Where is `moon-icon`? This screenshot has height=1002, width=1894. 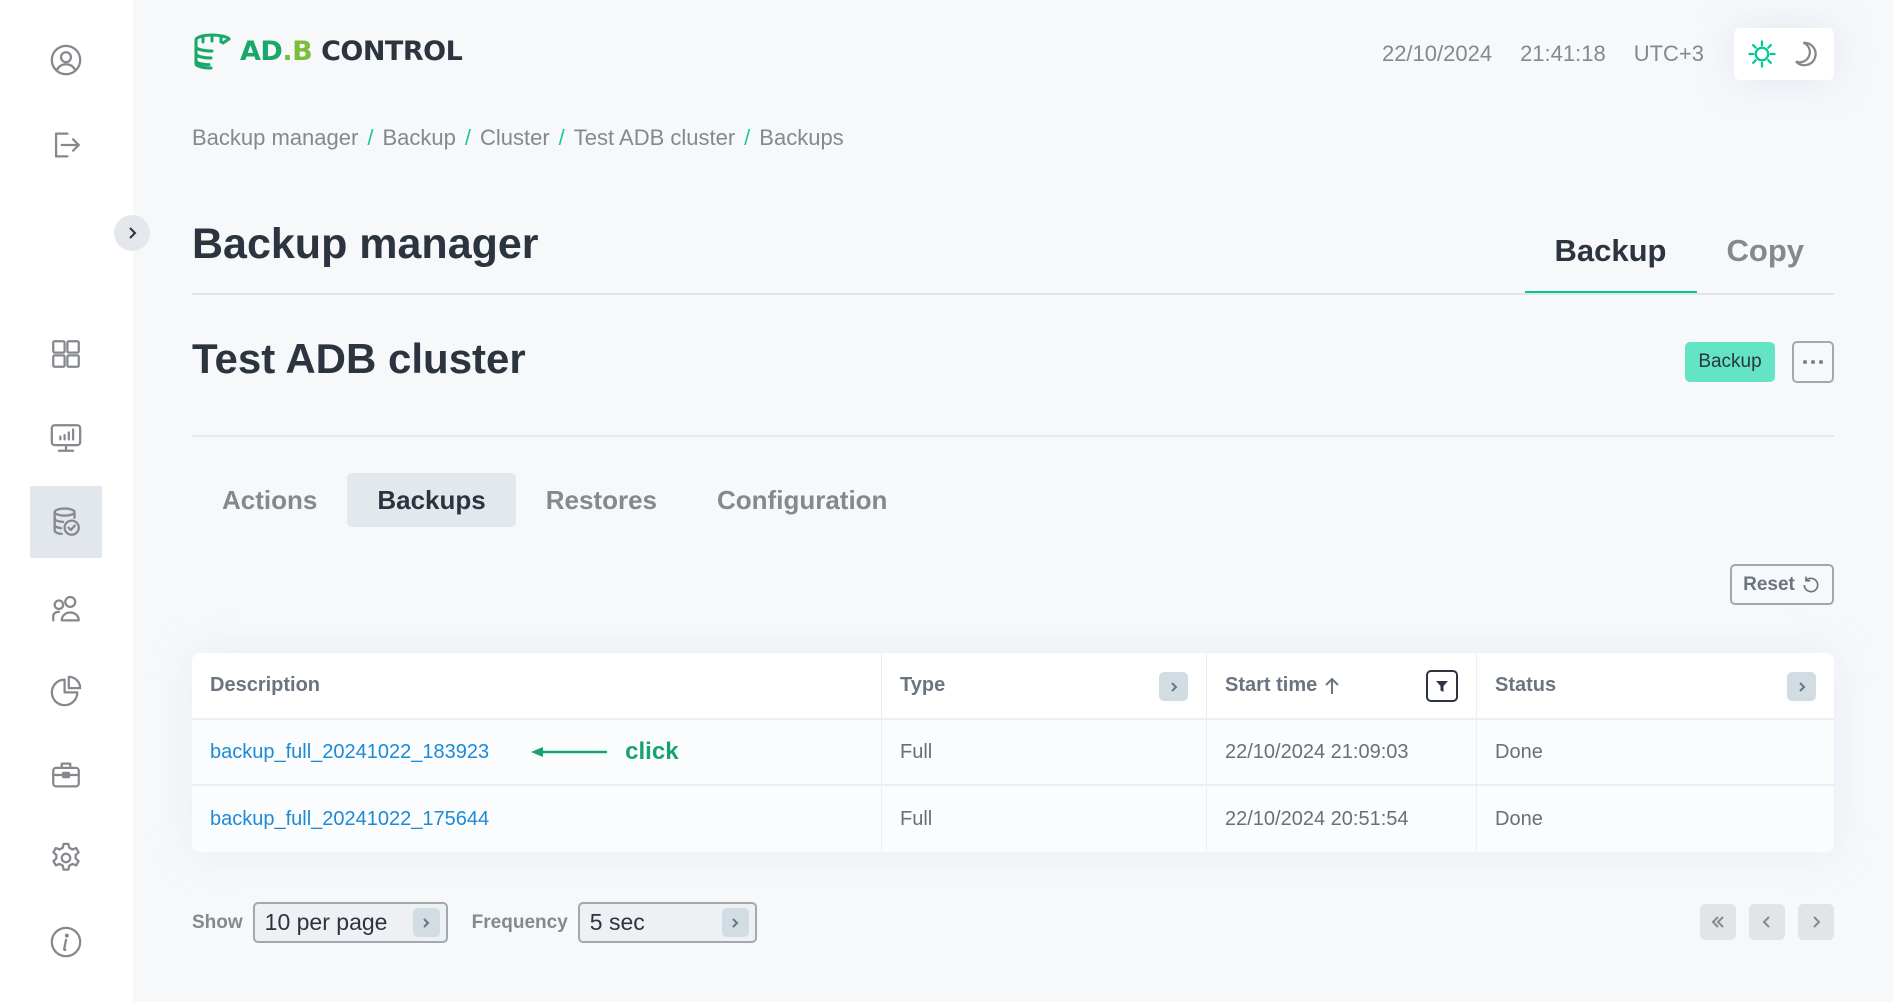 moon-icon is located at coordinates (1806, 54).